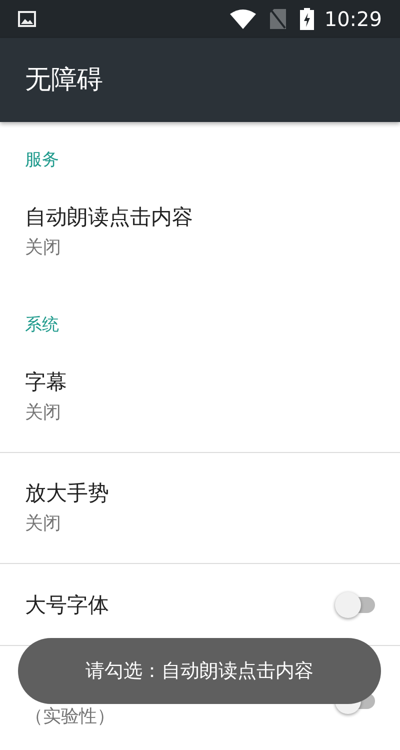 This screenshot has height=750, width=400. What do you see at coordinates (42, 160) in the screenshot?
I see `section-header: 服务` at bounding box center [42, 160].